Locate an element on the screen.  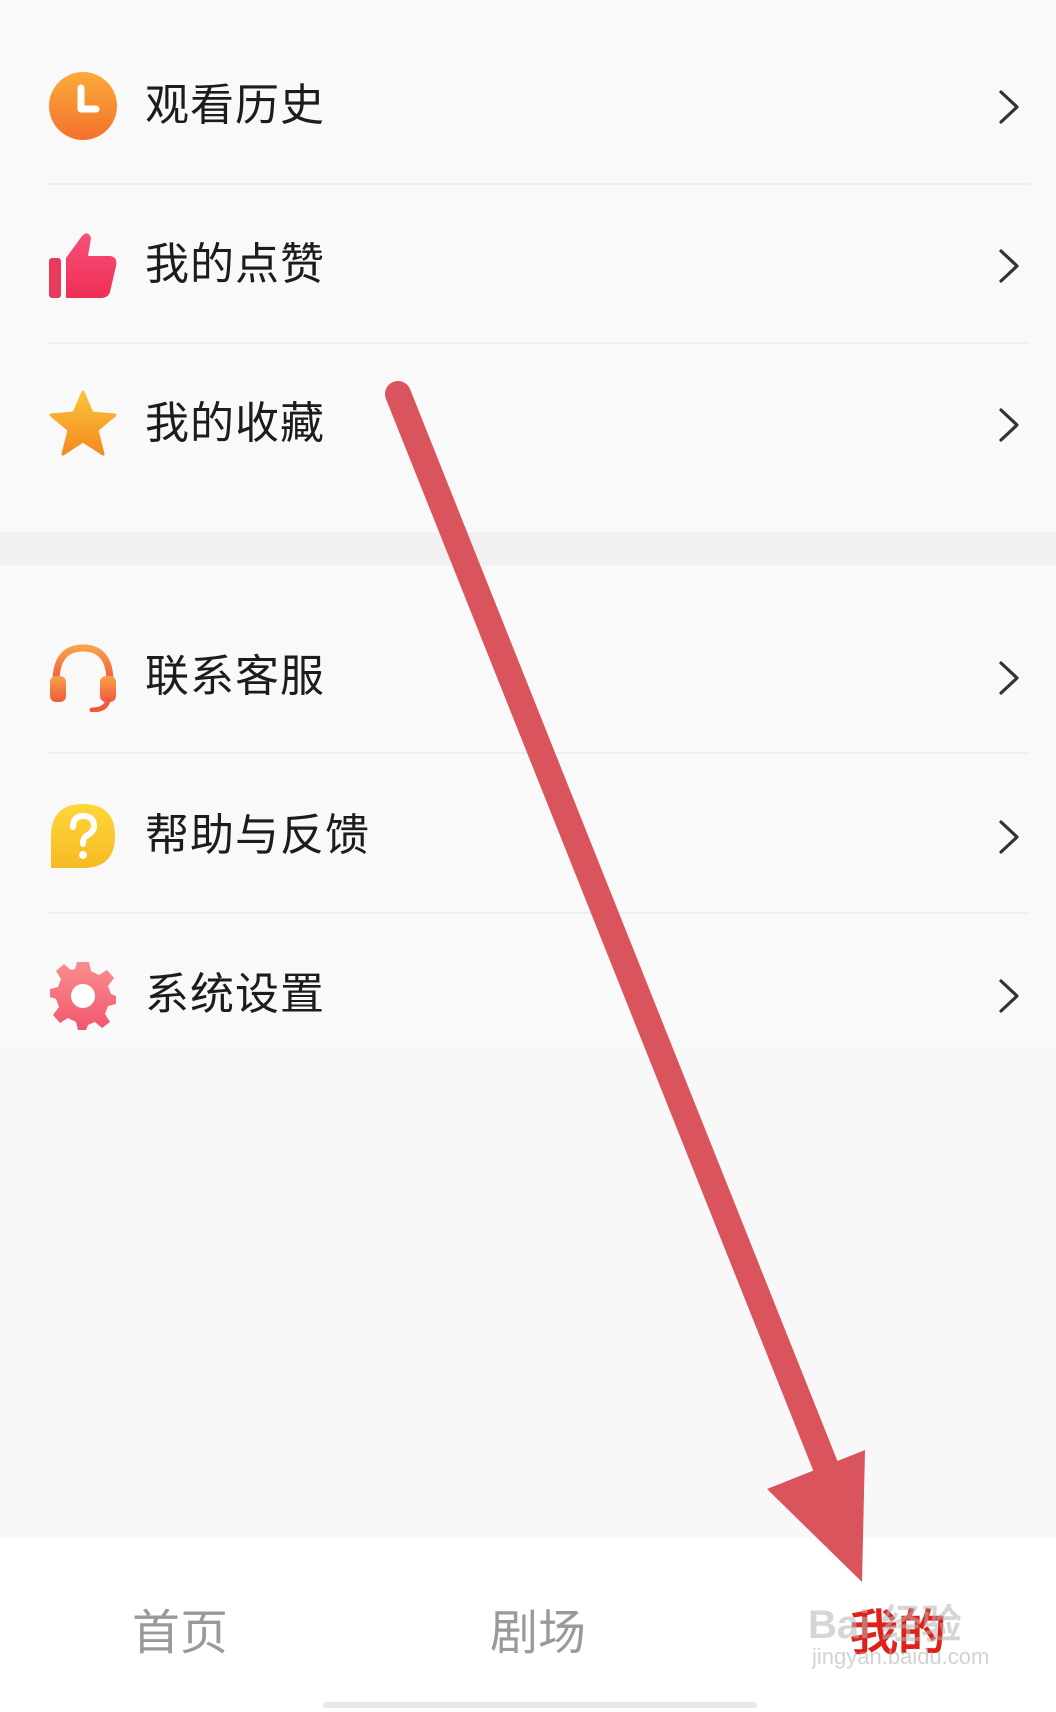
tab-home: 首页 is located at coordinates (180, 1633).